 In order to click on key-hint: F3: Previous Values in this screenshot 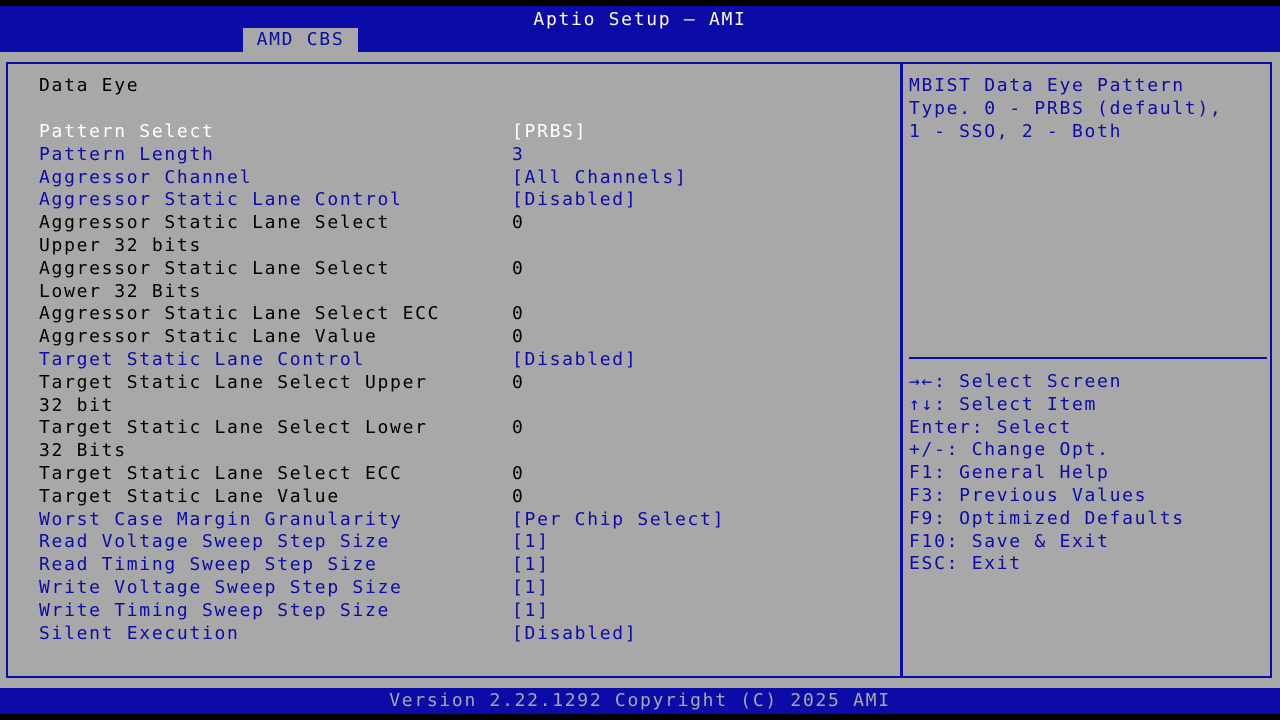, I will do `click(1047, 496)`.